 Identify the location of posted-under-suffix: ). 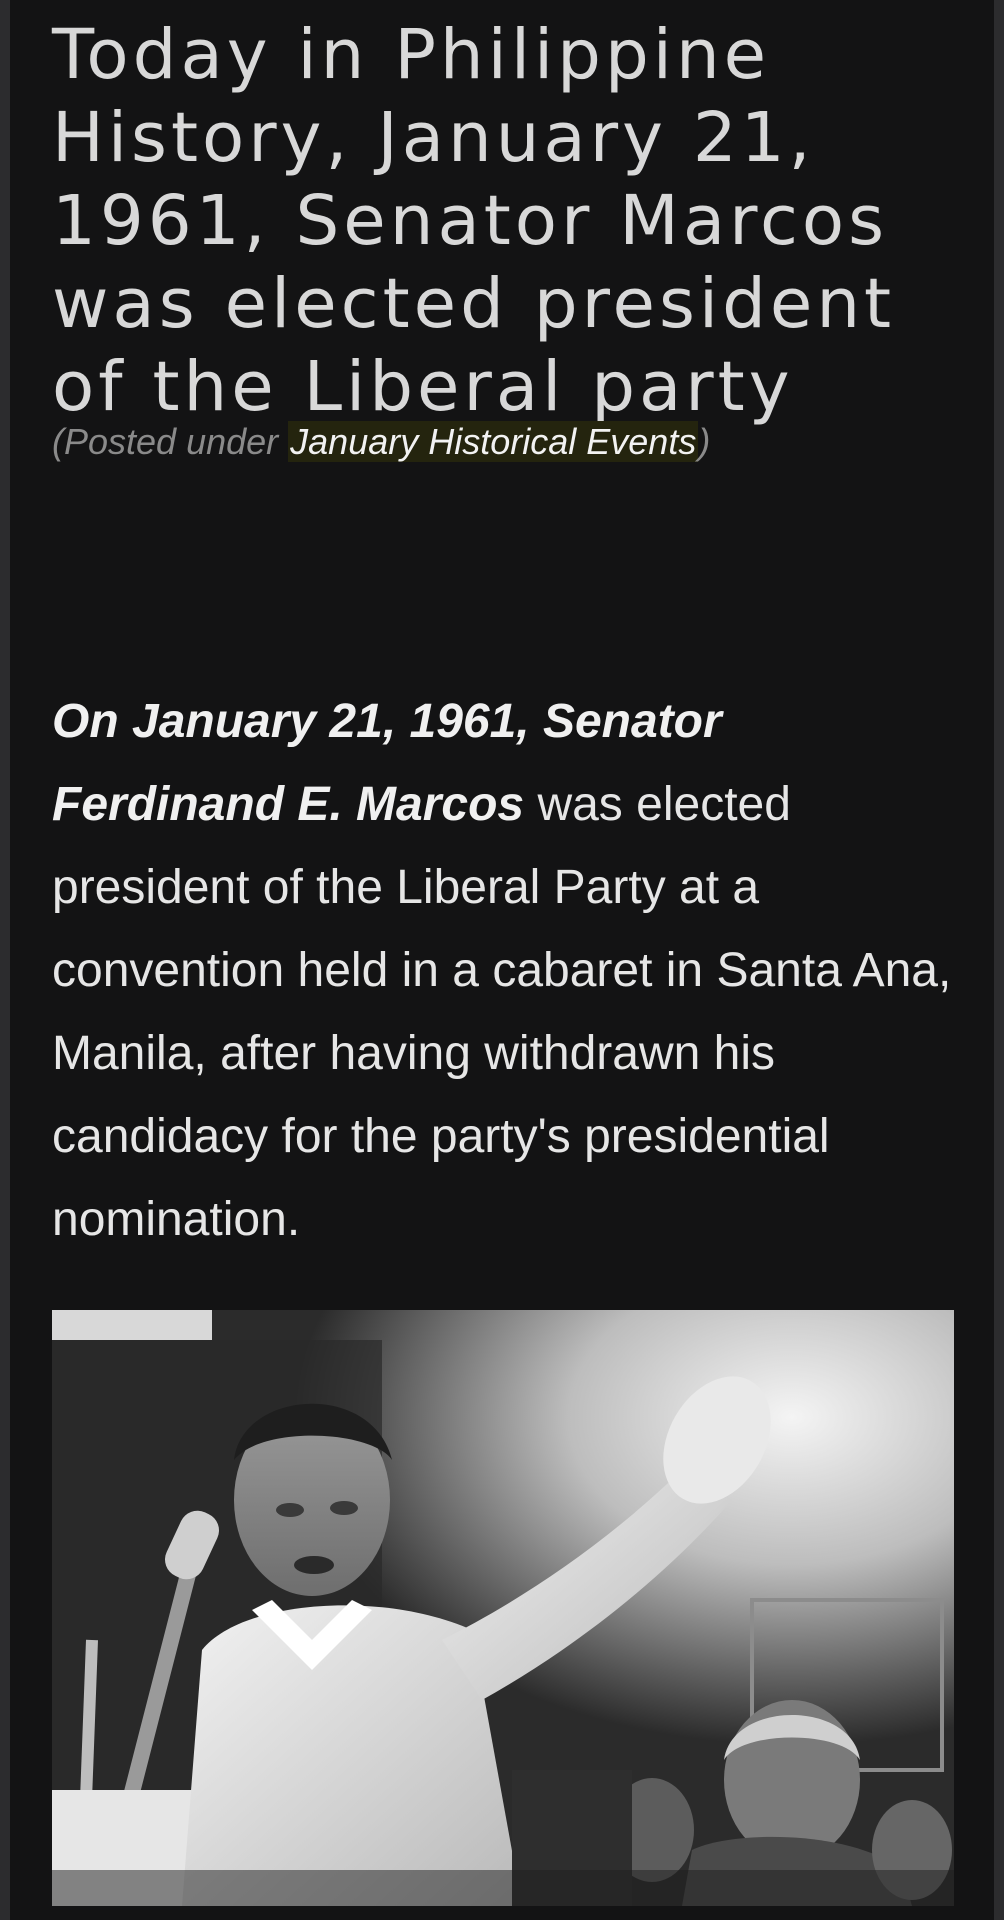
(704, 441).